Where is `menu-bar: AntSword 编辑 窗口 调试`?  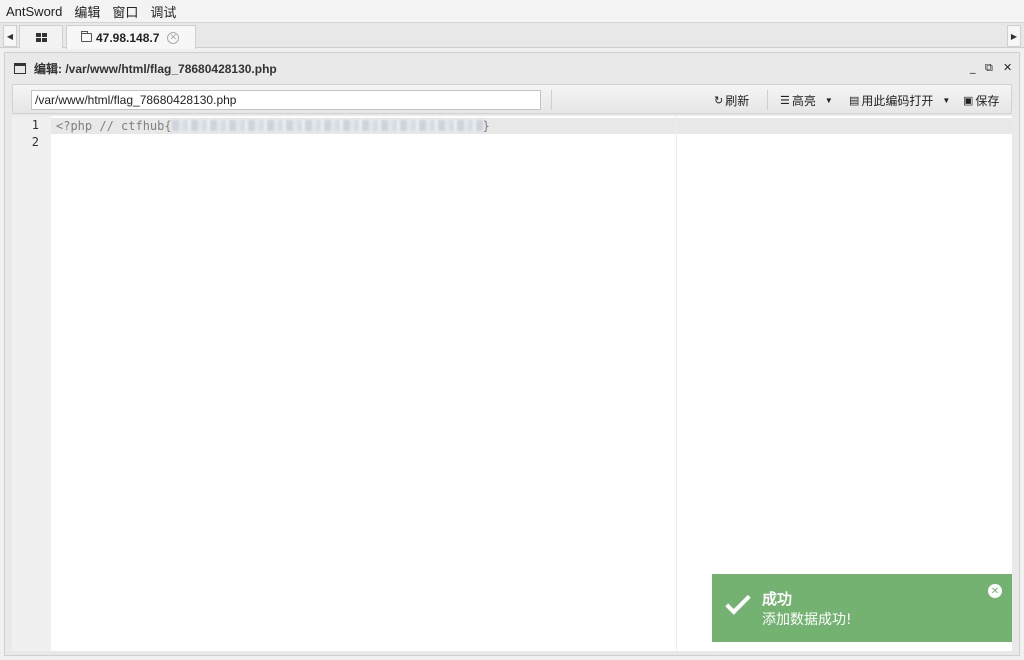
menu-bar: AntSword 编辑 窗口 调试 is located at coordinates (512, 11).